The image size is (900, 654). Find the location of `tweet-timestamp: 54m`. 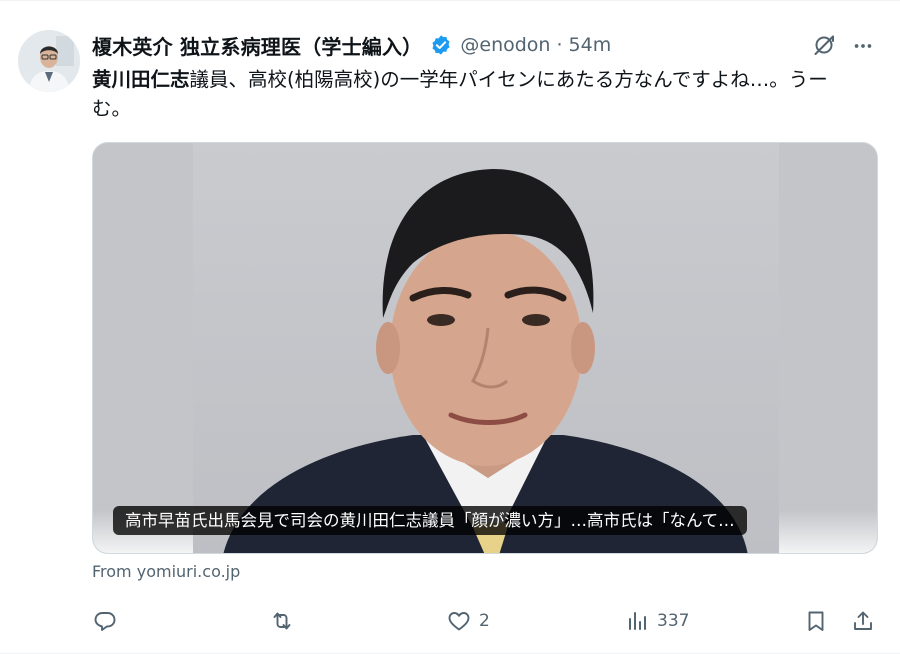

tweet-timestamp: 54m is located at coordinates (590, 45).